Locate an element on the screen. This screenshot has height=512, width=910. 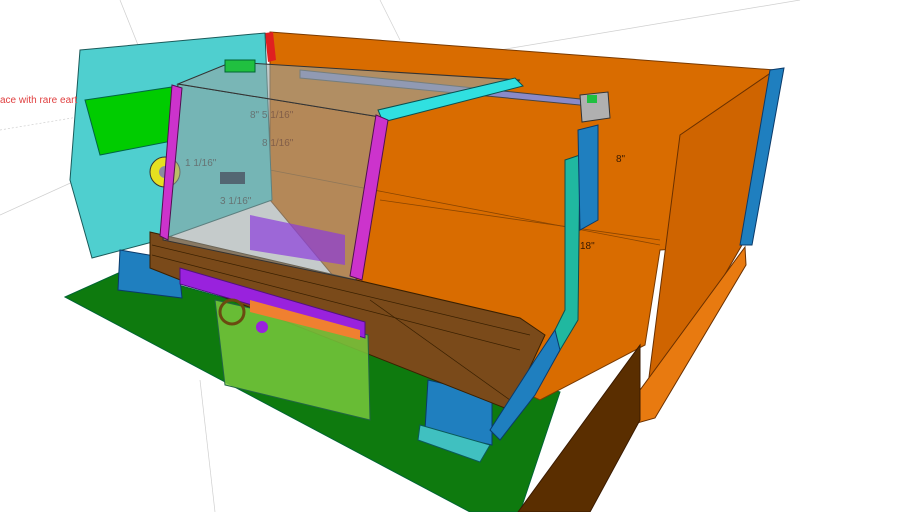
dimension-label: 3 1/16" is located at coordinates (236, 201).